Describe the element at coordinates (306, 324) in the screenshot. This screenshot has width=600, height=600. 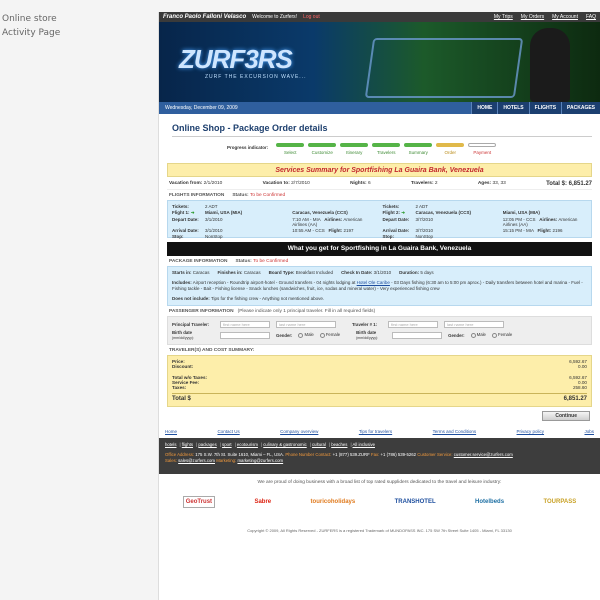
I see `principal-last-name-input: last name here` at that location.